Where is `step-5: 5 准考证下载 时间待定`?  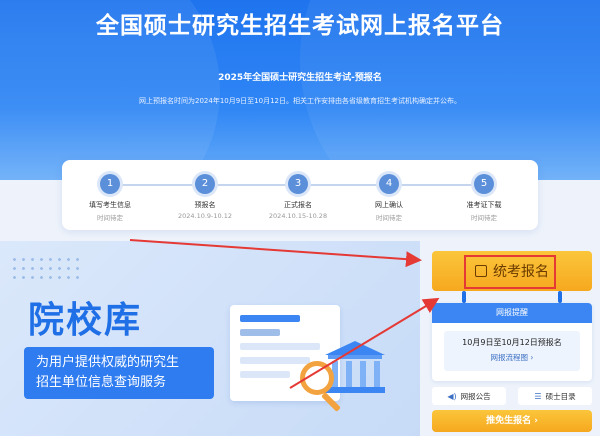
step-5: 5 准考证下载 时间待定 is located at coordinates (484, 198).